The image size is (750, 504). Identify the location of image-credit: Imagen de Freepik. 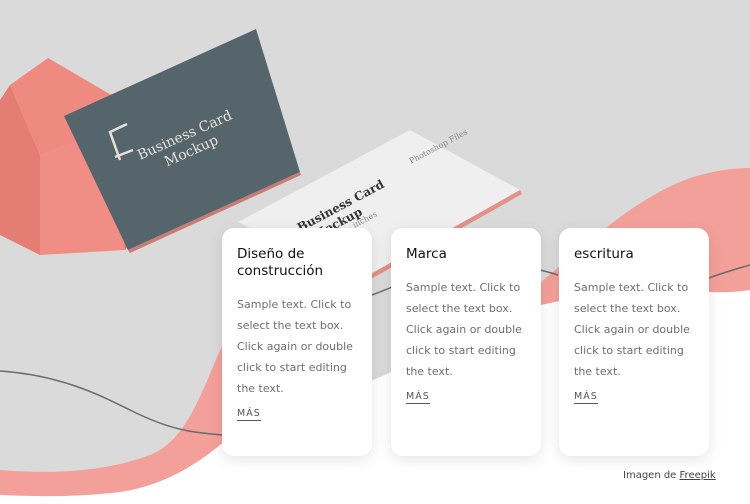
(669, 475).